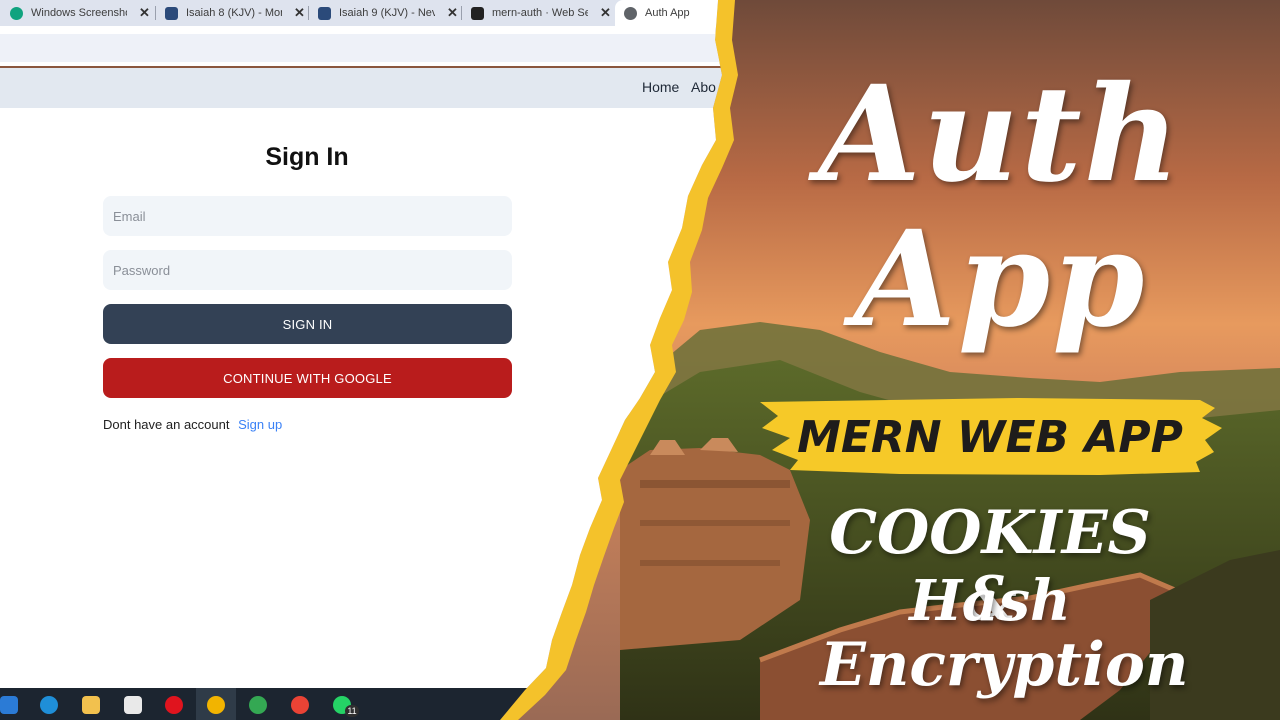 The height and width of the screenshot is (720, 1280). Describe the element at coordinates (133, 705) in the screenshot. I see `store-icon` at that location.